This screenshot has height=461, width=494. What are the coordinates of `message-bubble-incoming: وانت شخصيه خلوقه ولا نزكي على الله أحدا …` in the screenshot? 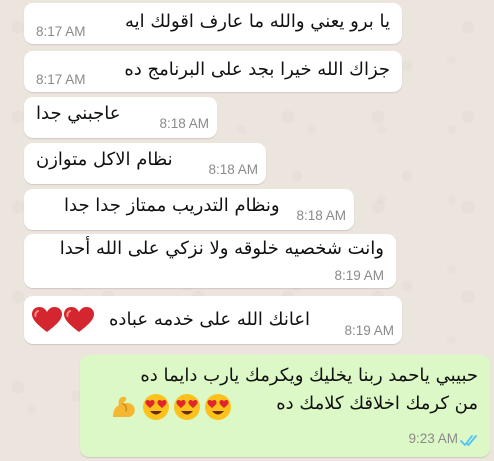 It's located at (210, 261).